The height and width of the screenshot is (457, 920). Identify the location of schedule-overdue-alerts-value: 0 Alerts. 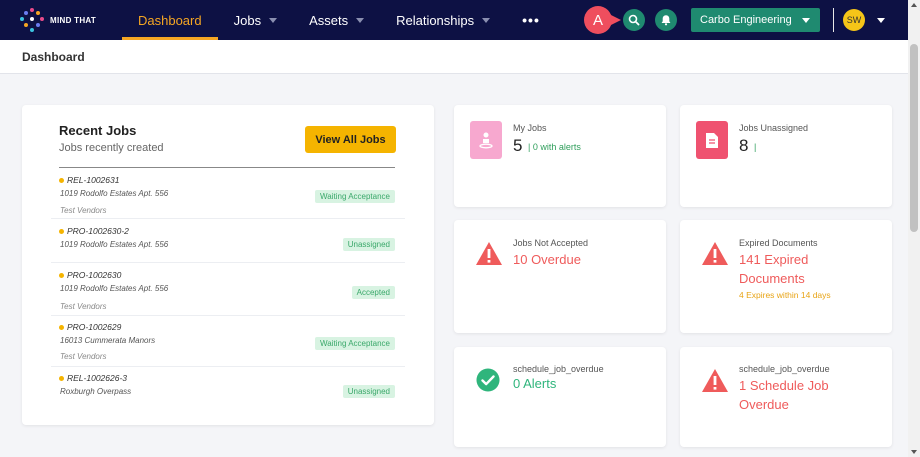
(535, 383).